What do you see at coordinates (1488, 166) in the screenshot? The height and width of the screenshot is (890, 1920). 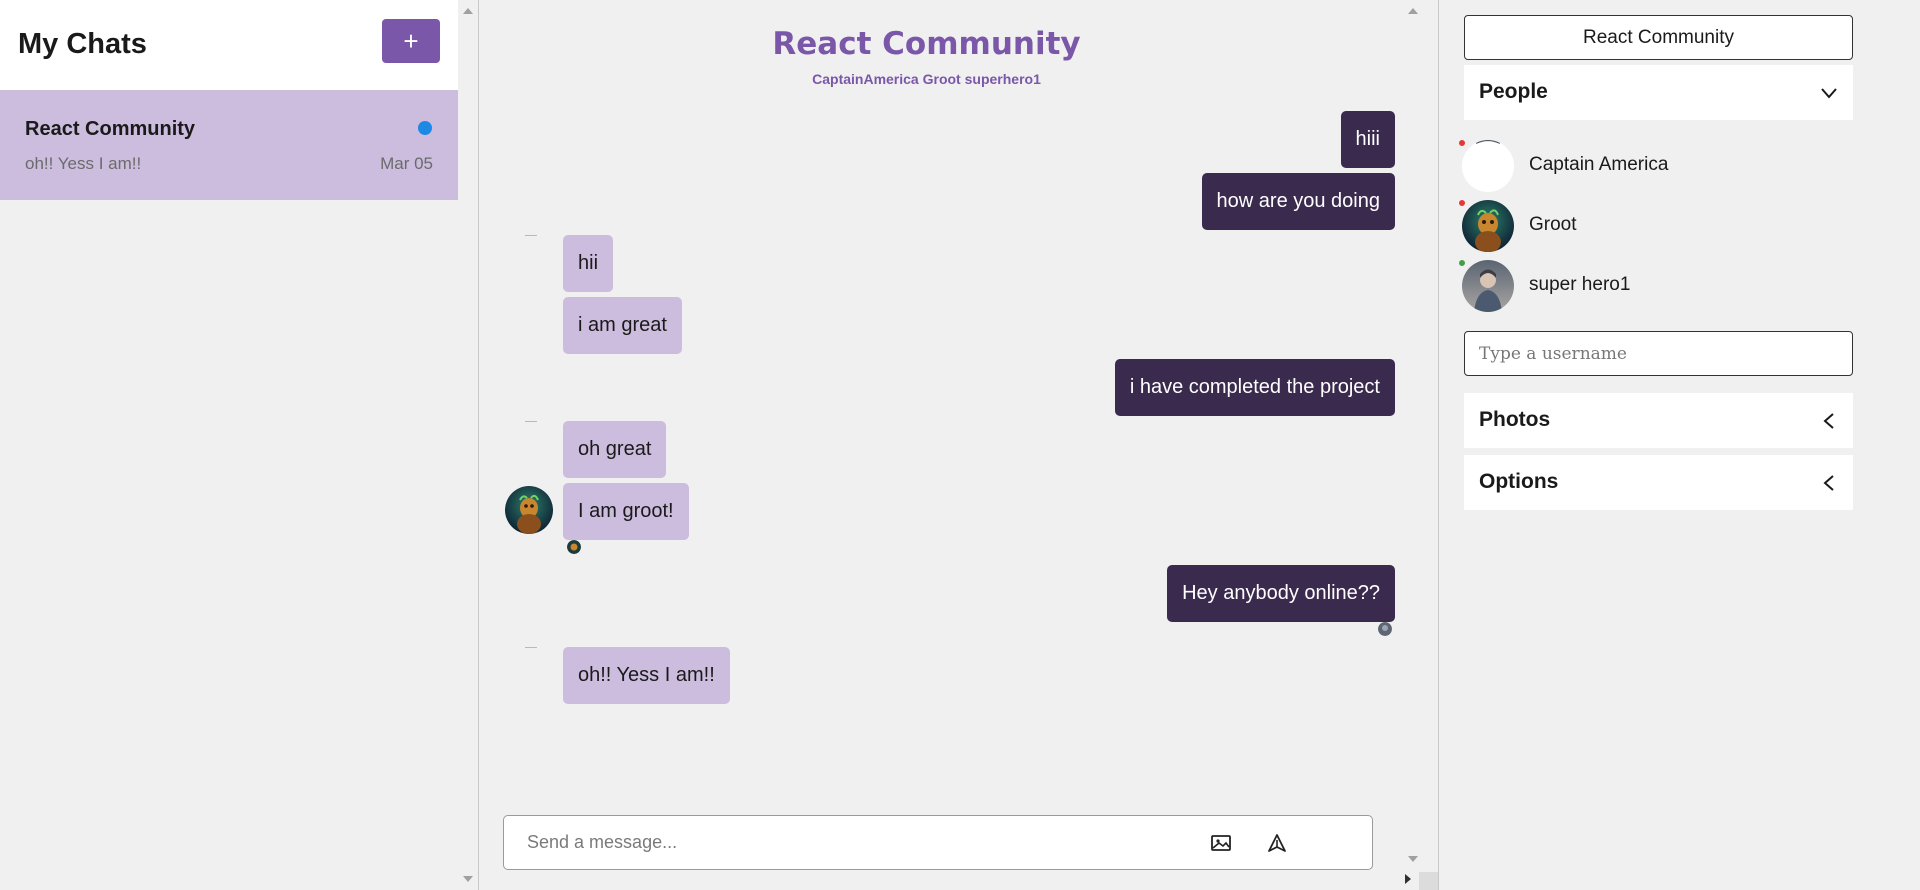 I see `captain-america-avatar` at bounding box center [1488, 166].